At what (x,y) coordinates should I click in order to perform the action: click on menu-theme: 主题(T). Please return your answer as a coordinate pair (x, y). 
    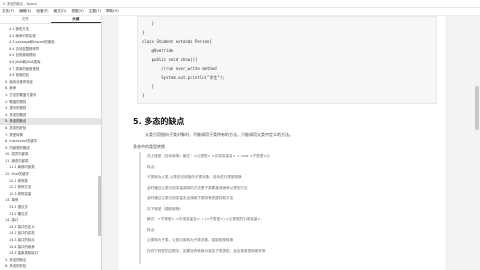
    Looking at the image, I should click on (95, 11).